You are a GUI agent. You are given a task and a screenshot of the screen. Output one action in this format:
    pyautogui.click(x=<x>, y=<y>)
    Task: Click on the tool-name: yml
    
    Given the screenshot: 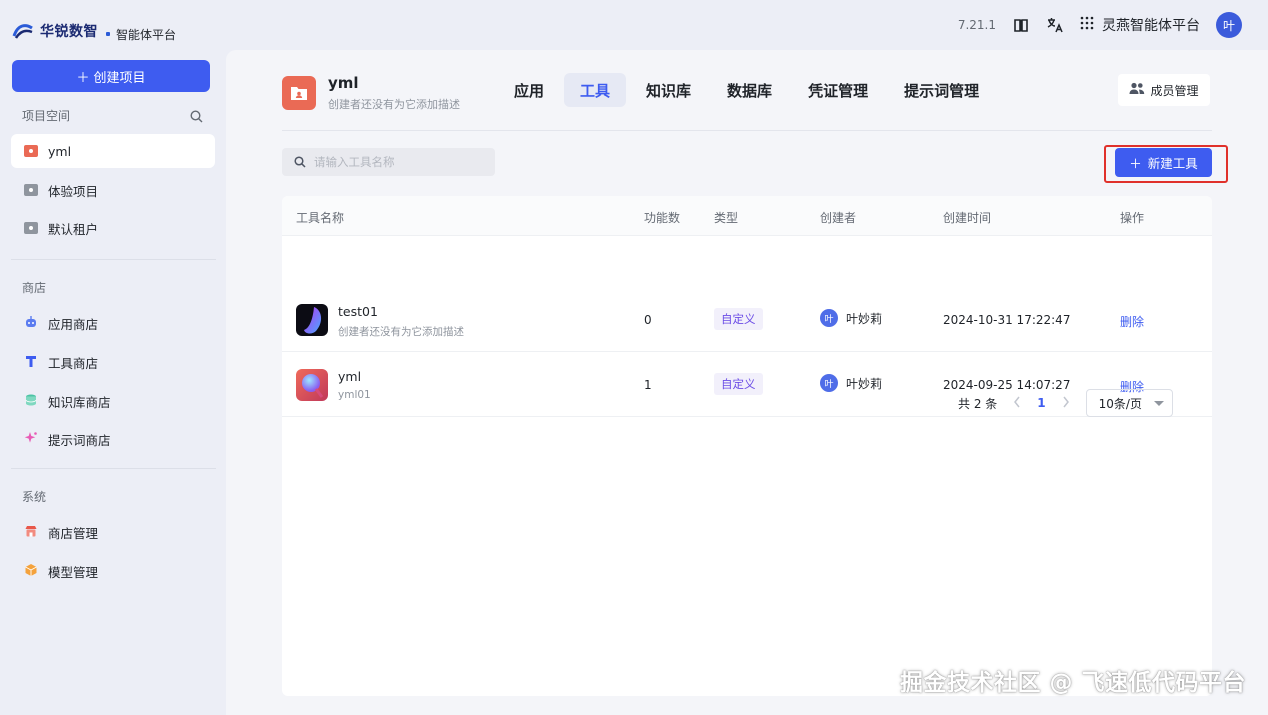 What is the action you would take?
    pyautogui.click(x=350, y=376)
    